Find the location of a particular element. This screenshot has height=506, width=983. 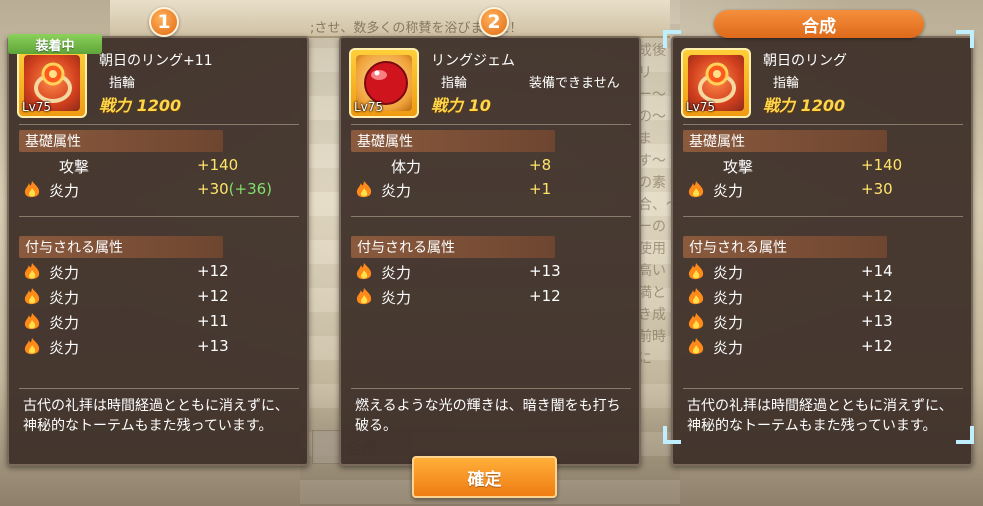

basic-attr-row: 炎力 +1 is located at coordinates (491, 190).